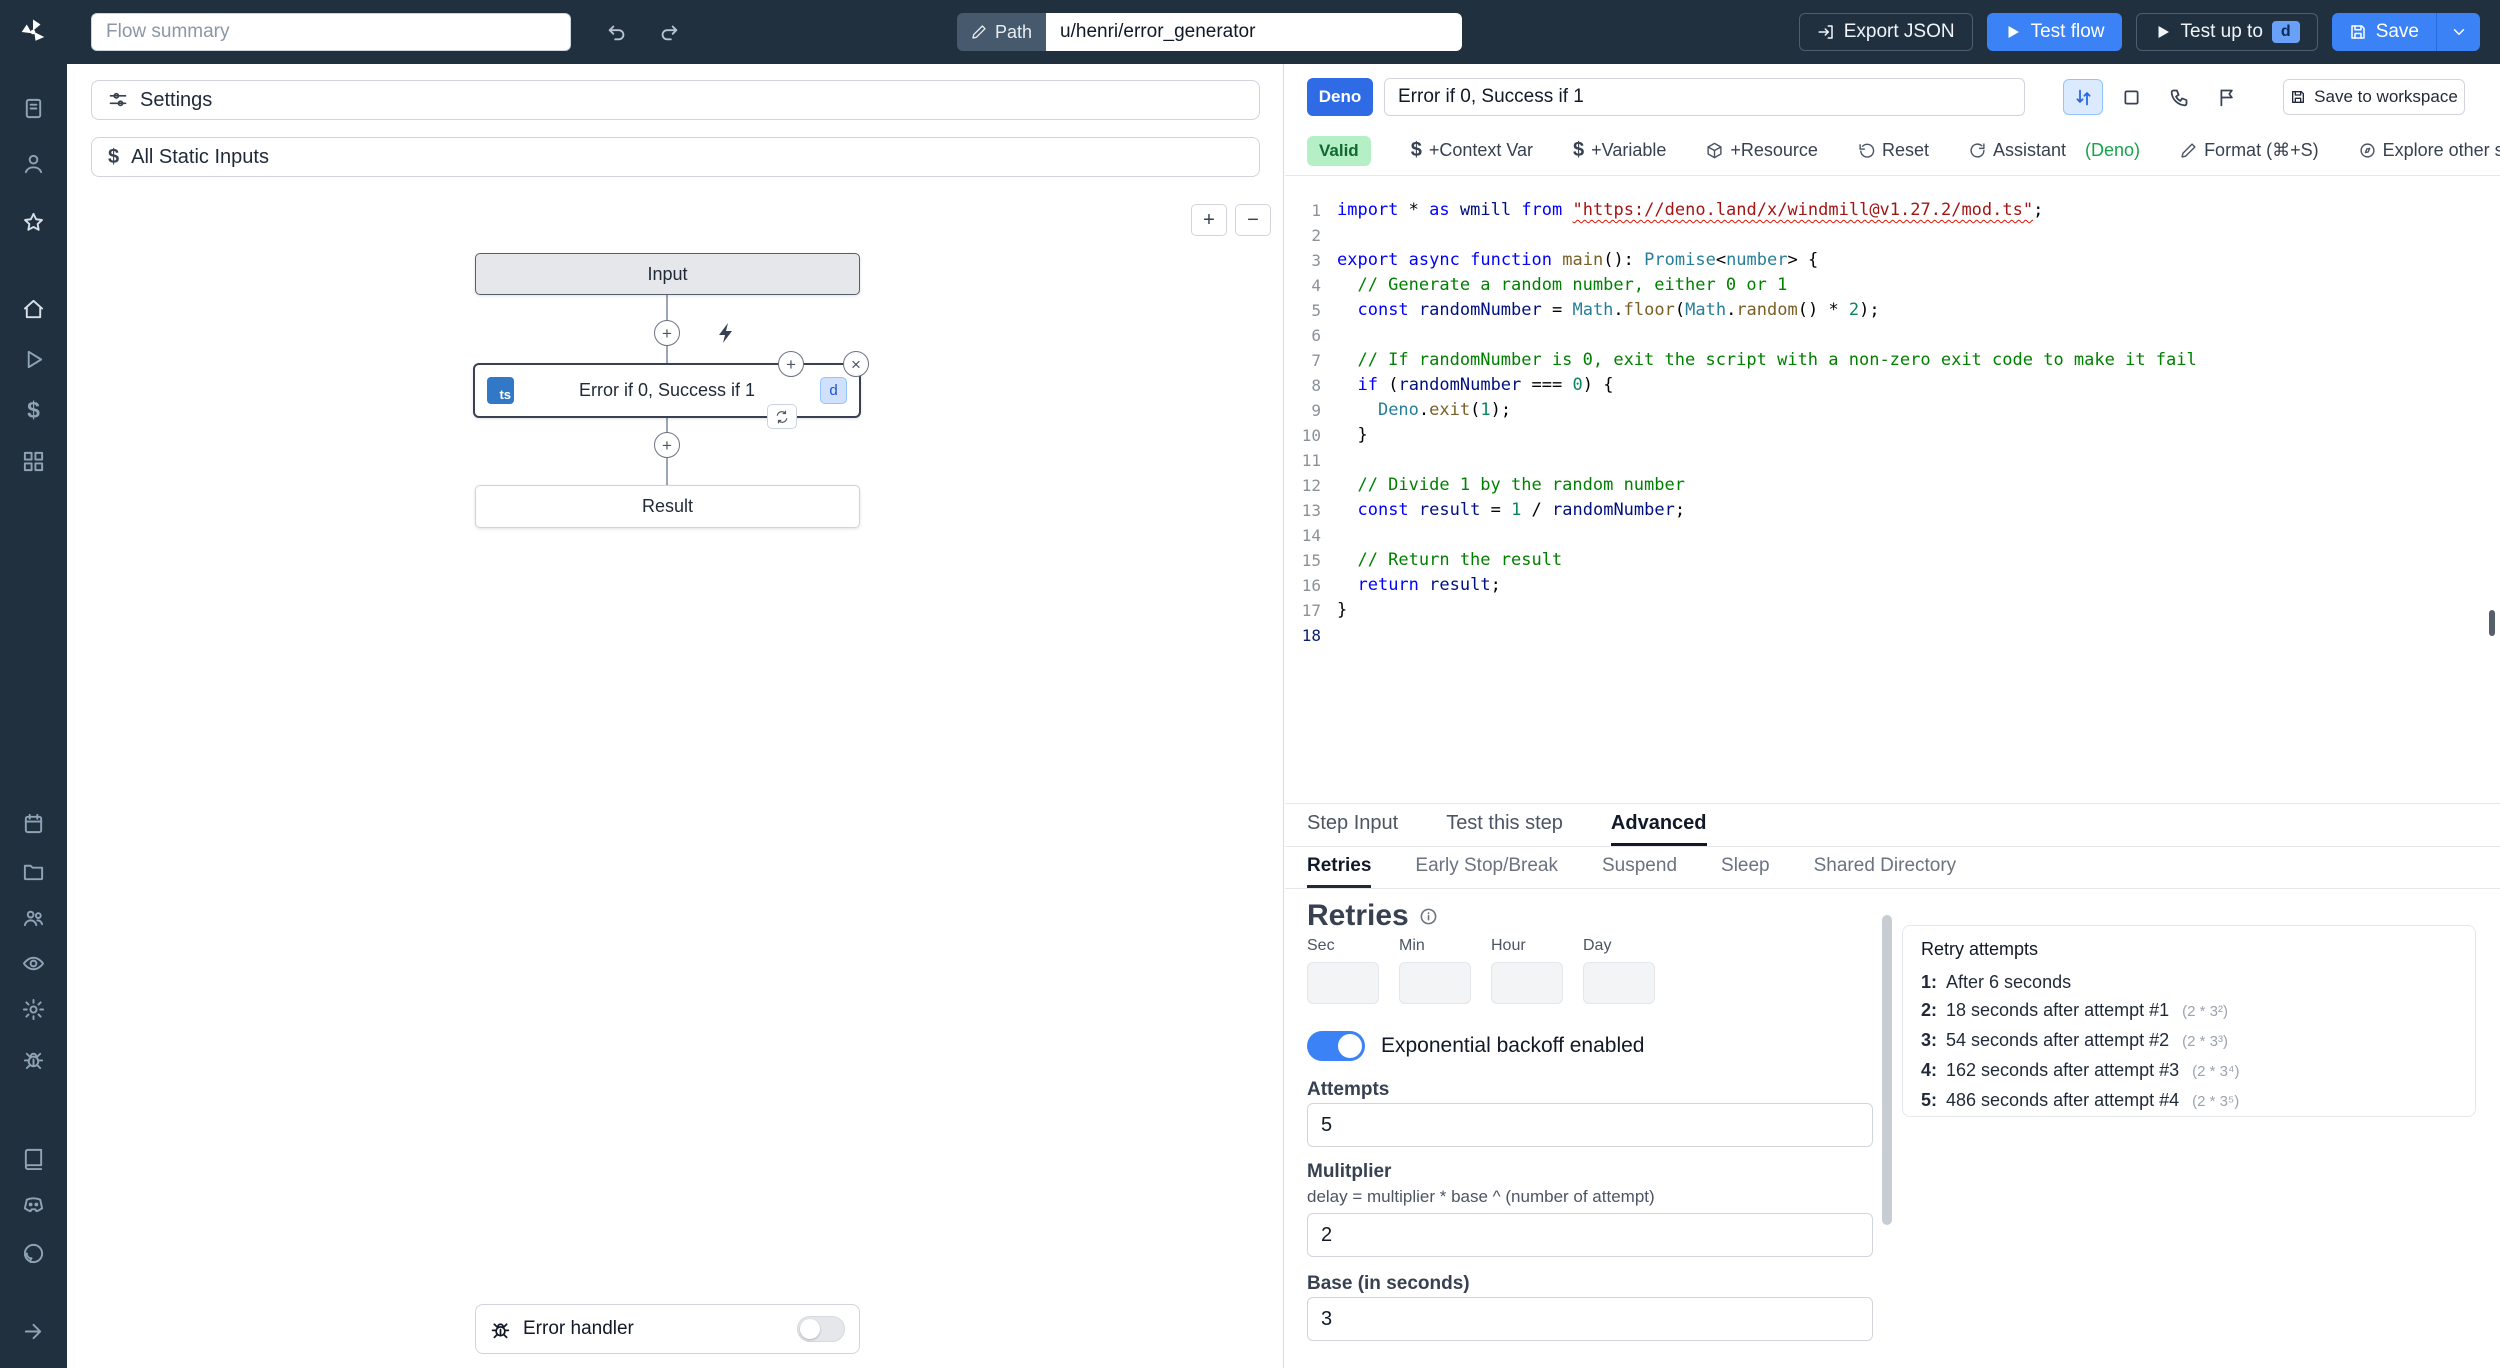 The image size is (2500, 1368). I want to click on scripts-icon, so click(34, 108).